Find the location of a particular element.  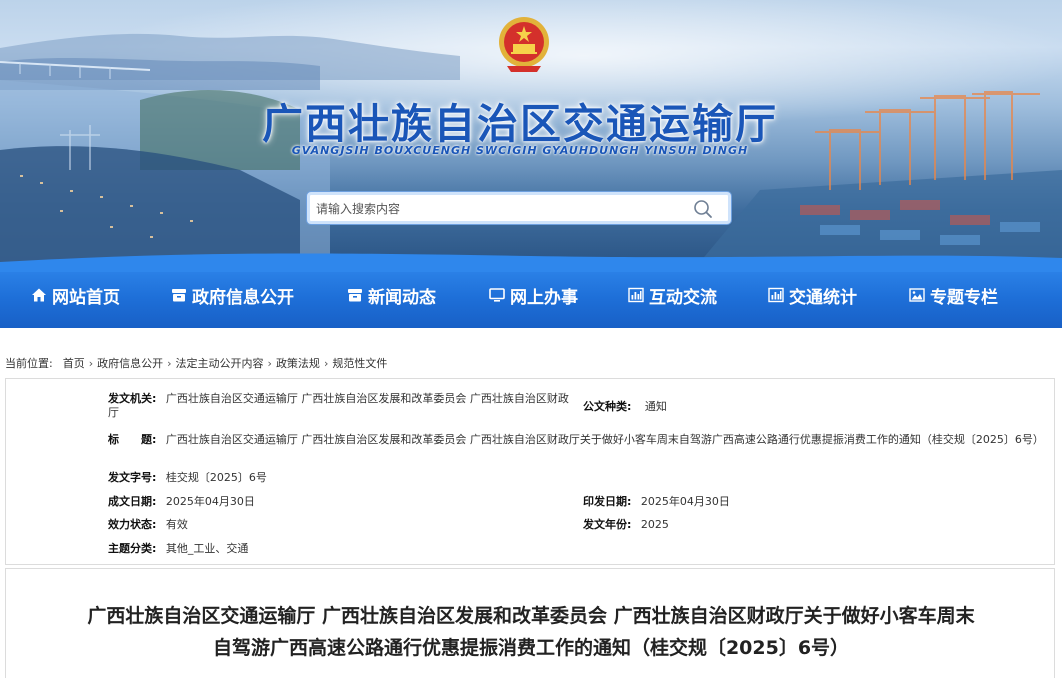

nav-item-label: 网上办事 is located at coordinates (544, 297).